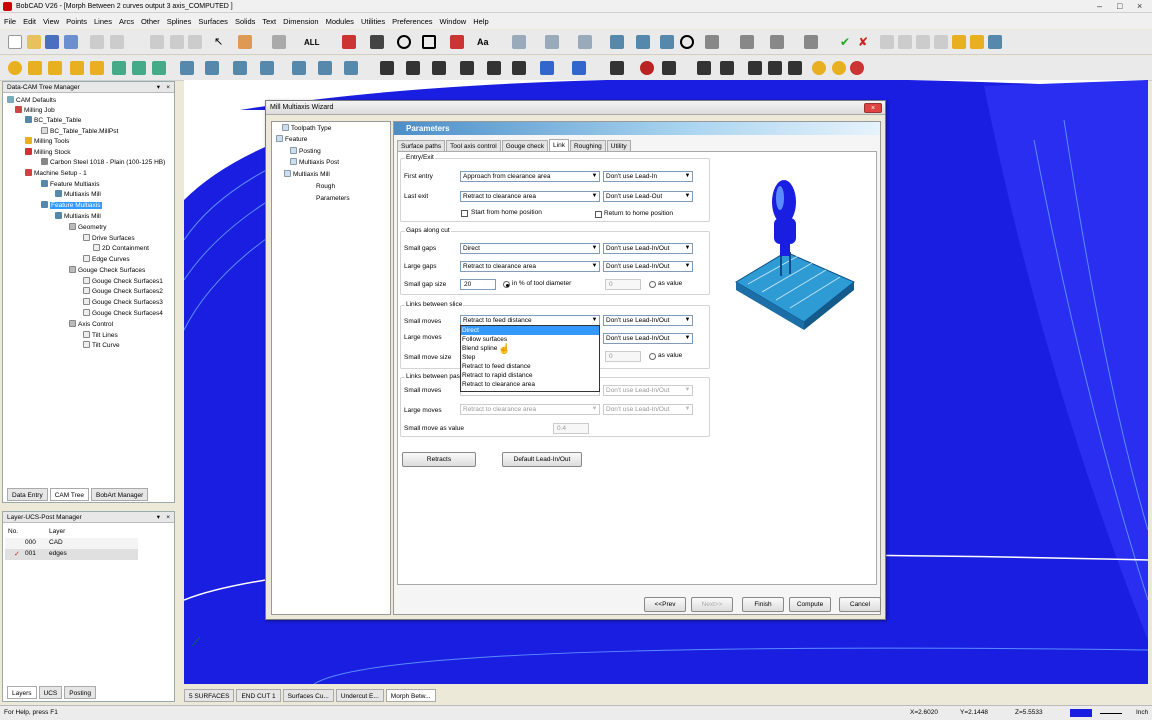 The width and height of the screenshot is (1152, 720). Describe the element at coordinates (519, 68) in the screenshot. I see `mirror-icon` at that location.